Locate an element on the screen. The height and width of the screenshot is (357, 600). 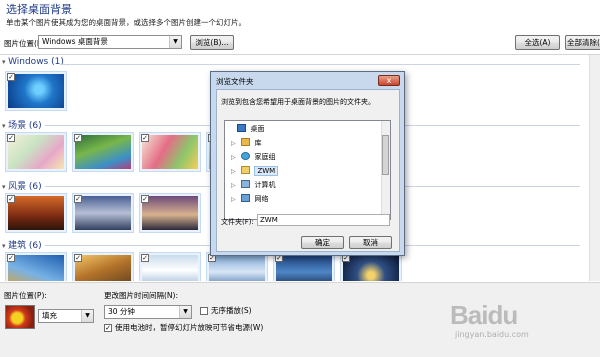
cancel-button: 取消 is located at coordinates (370, 242).